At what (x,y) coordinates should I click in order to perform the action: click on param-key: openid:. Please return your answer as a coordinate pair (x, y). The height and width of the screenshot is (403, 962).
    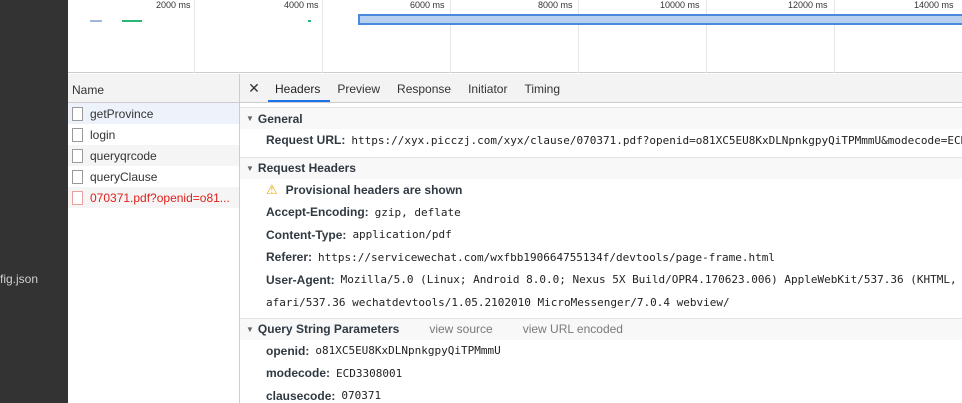
    Looking at the image, I should click on (288, 350).